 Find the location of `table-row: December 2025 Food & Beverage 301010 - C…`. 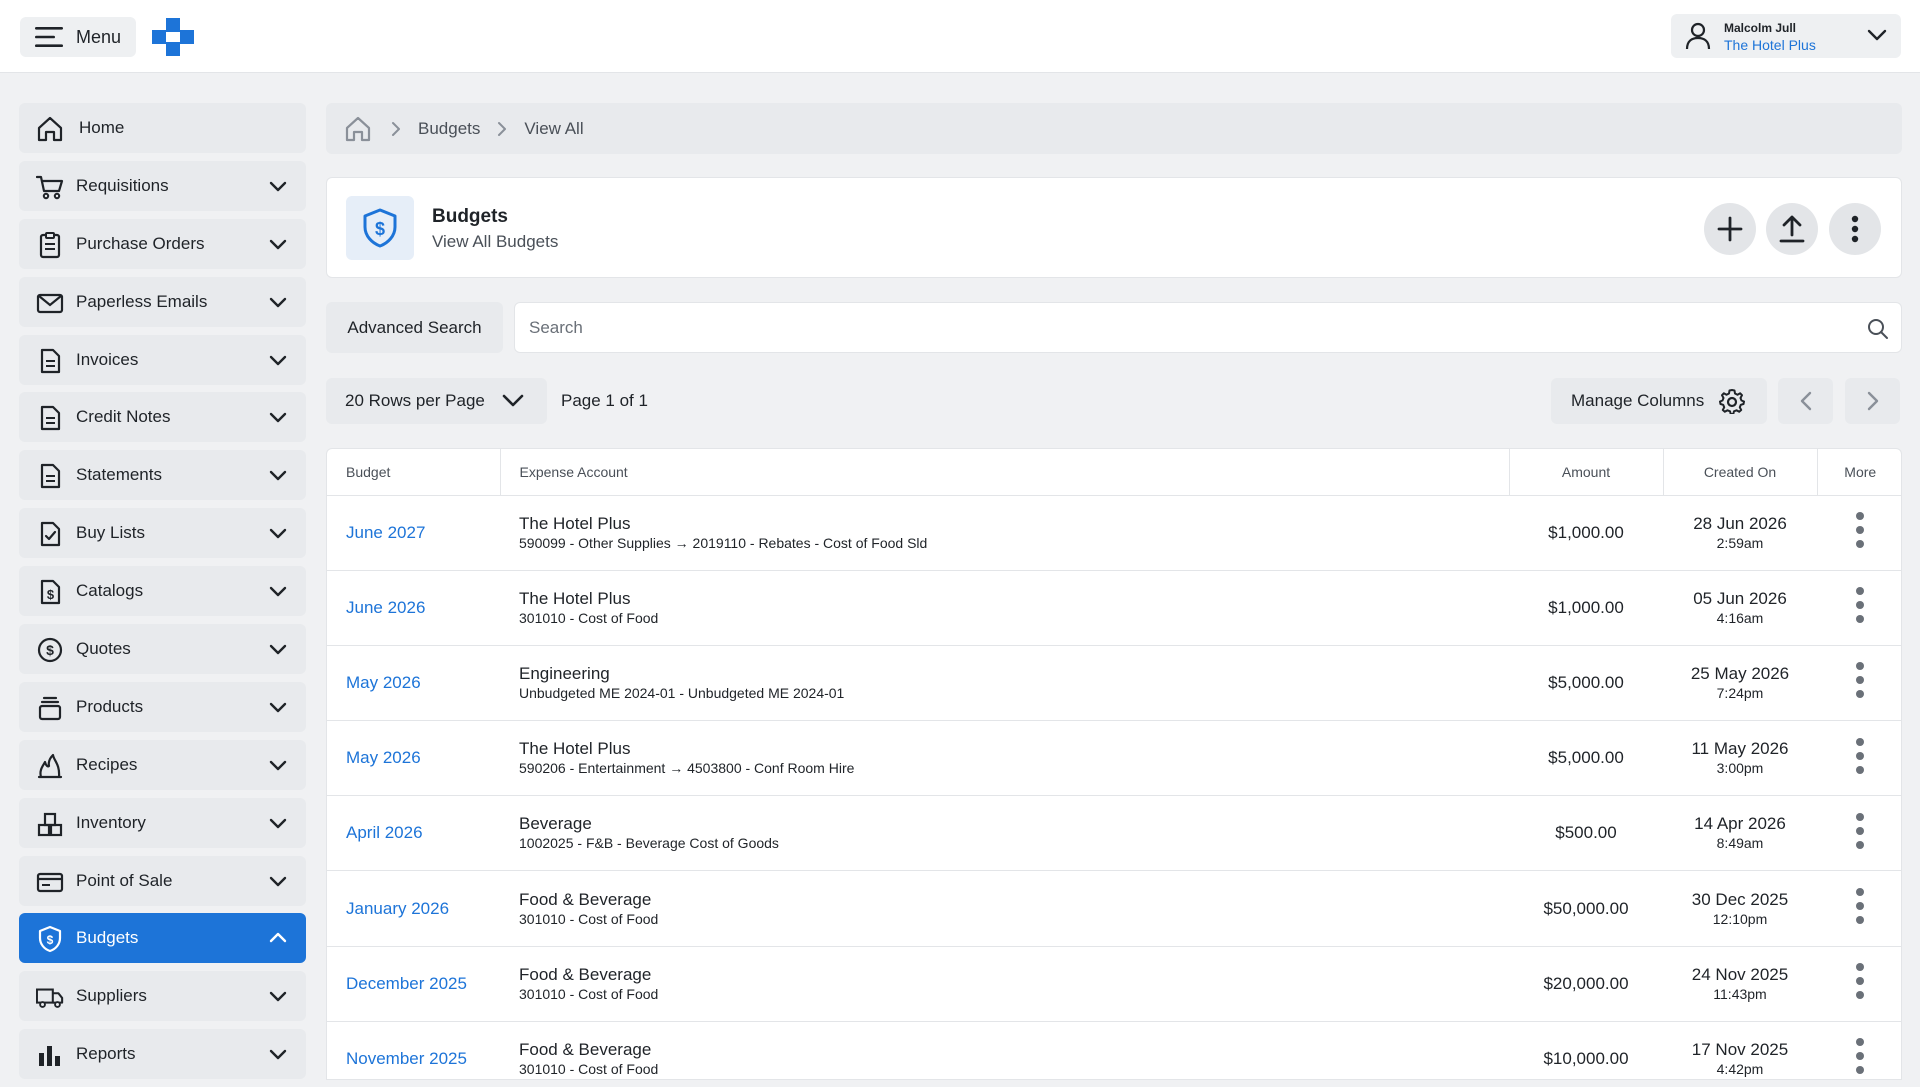

table-row: December 2025 Food & Beverage 301010 - C… is located at coordinates (1114, 984).